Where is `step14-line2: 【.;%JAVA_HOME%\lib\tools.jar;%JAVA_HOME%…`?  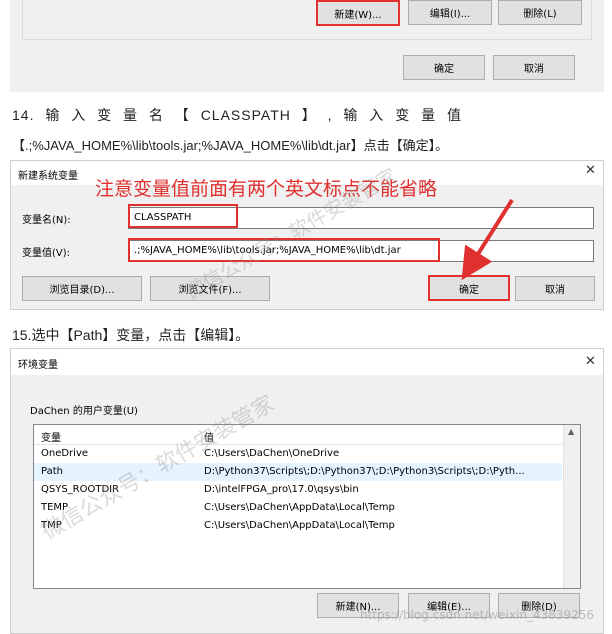
step14-line2: 【.;%JAVA_HOME%\lib\tools.jar;%JAVA_HOME%… is located at coordinates (230, 145).